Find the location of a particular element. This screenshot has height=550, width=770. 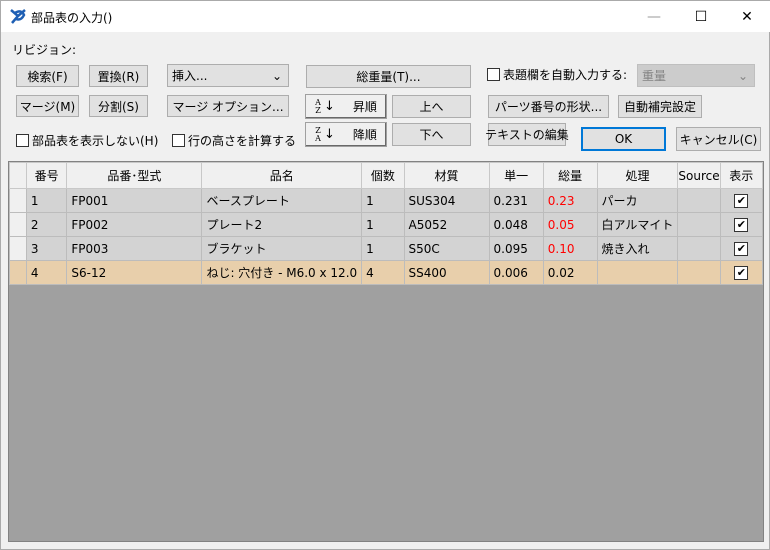

table-cell: S50C is located at coordinates (446, 248).